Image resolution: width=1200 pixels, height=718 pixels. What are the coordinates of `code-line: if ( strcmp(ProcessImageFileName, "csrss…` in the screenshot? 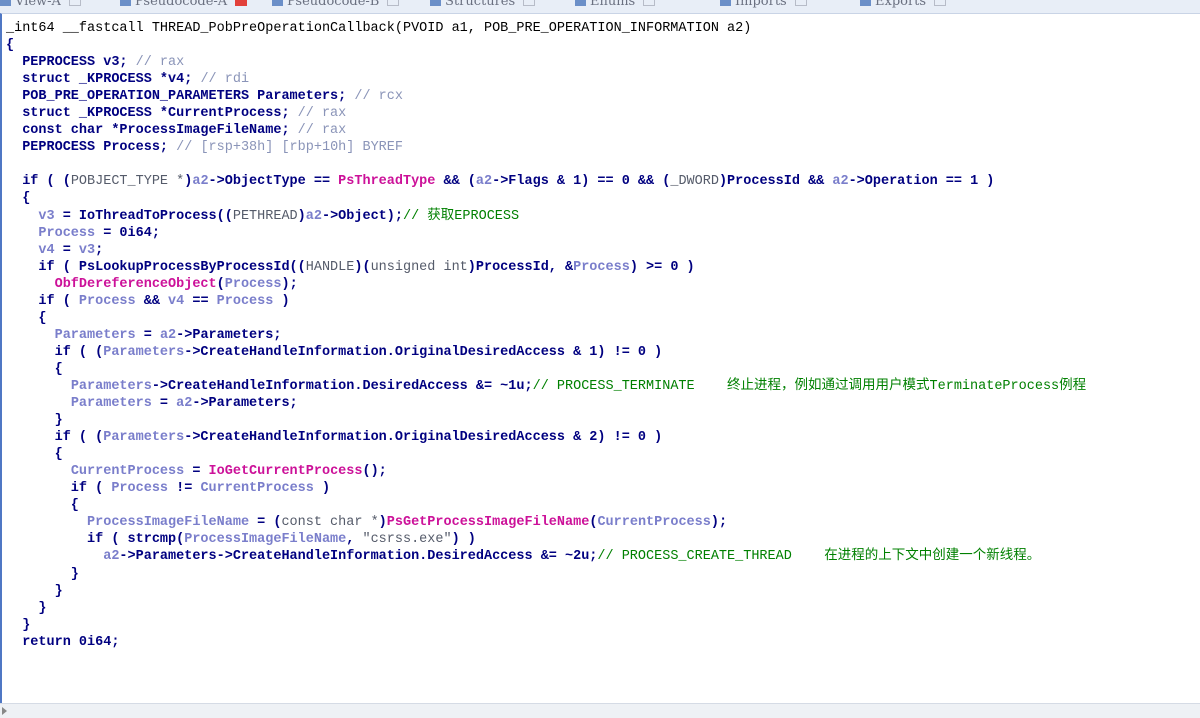 It's located at (546, 539).